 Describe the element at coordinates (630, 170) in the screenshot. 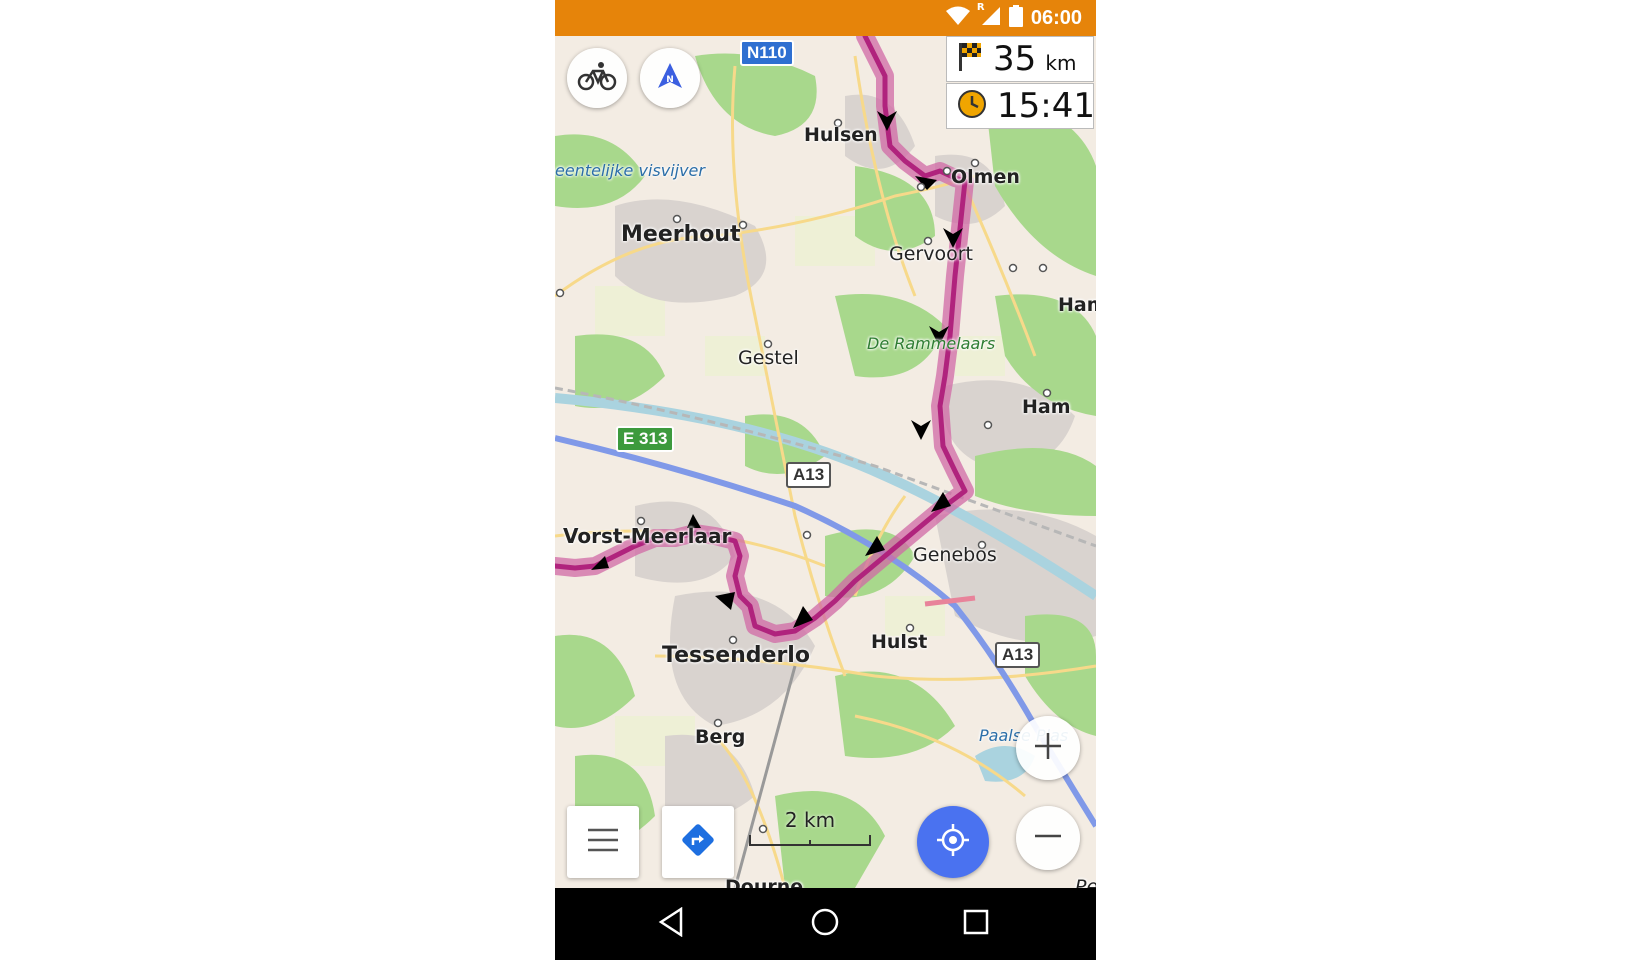

I see `water-label-visvijver: eentelijke visvijver` at that location.